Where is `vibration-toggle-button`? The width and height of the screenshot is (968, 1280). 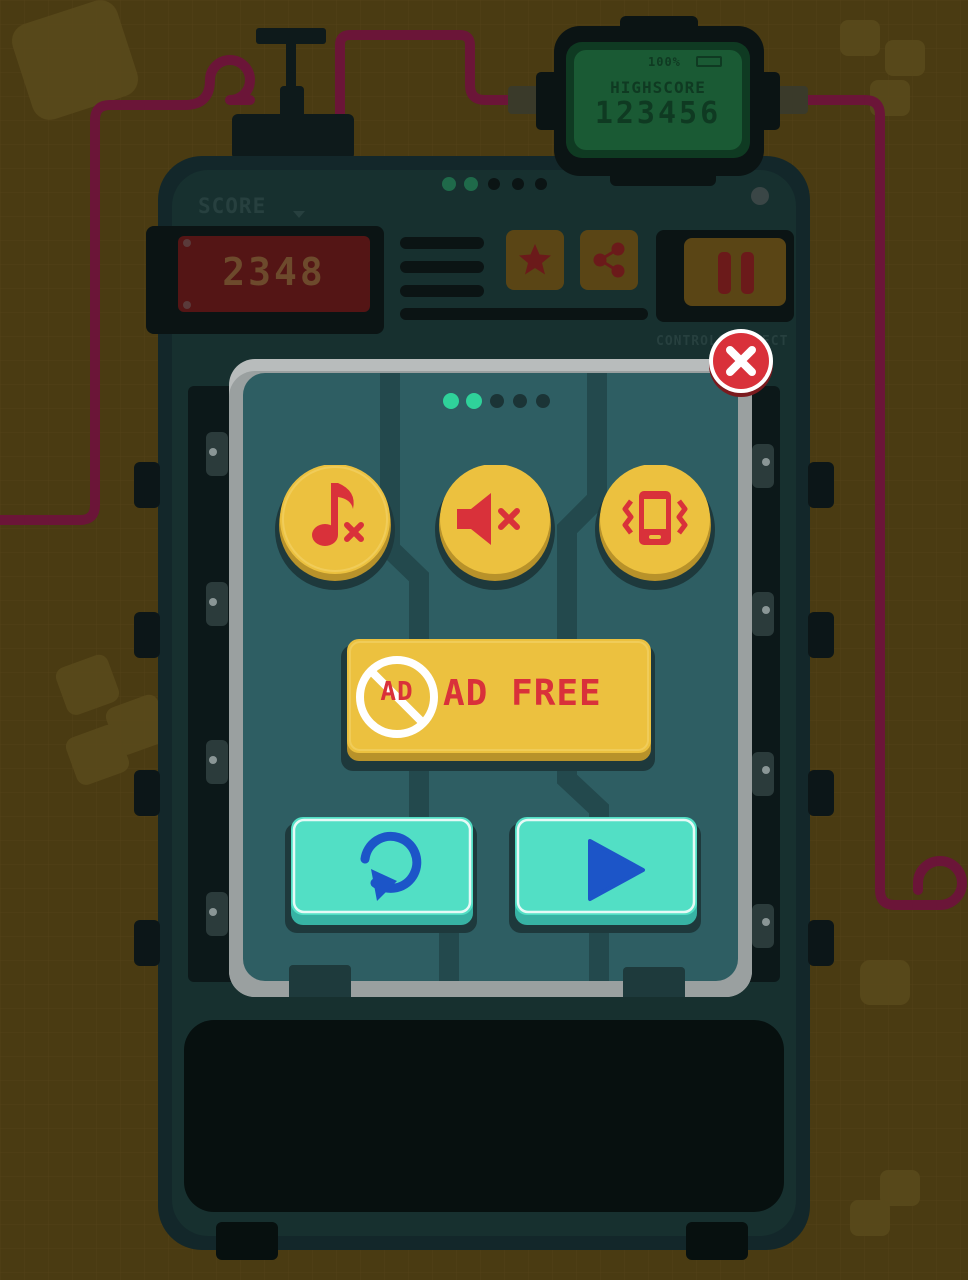
vibration-toggle-button is located at coordinates (656, 527).